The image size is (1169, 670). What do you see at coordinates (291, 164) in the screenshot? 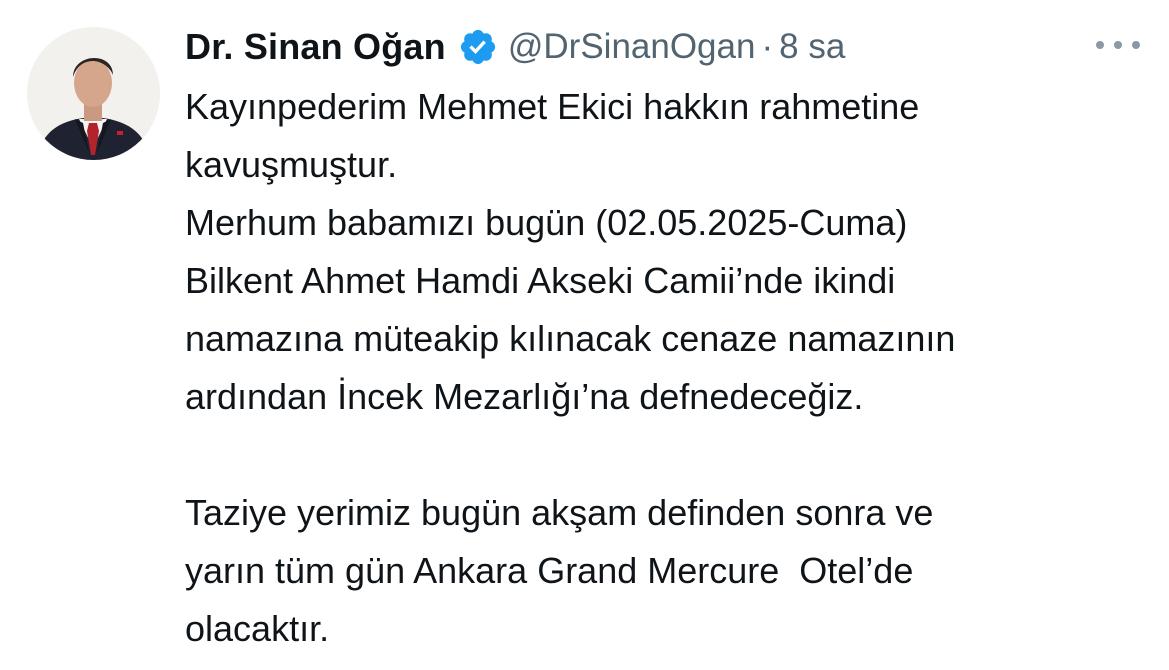
I see `tweet-text-line: kavuşmuştur.` at bounding box center [291, 164].